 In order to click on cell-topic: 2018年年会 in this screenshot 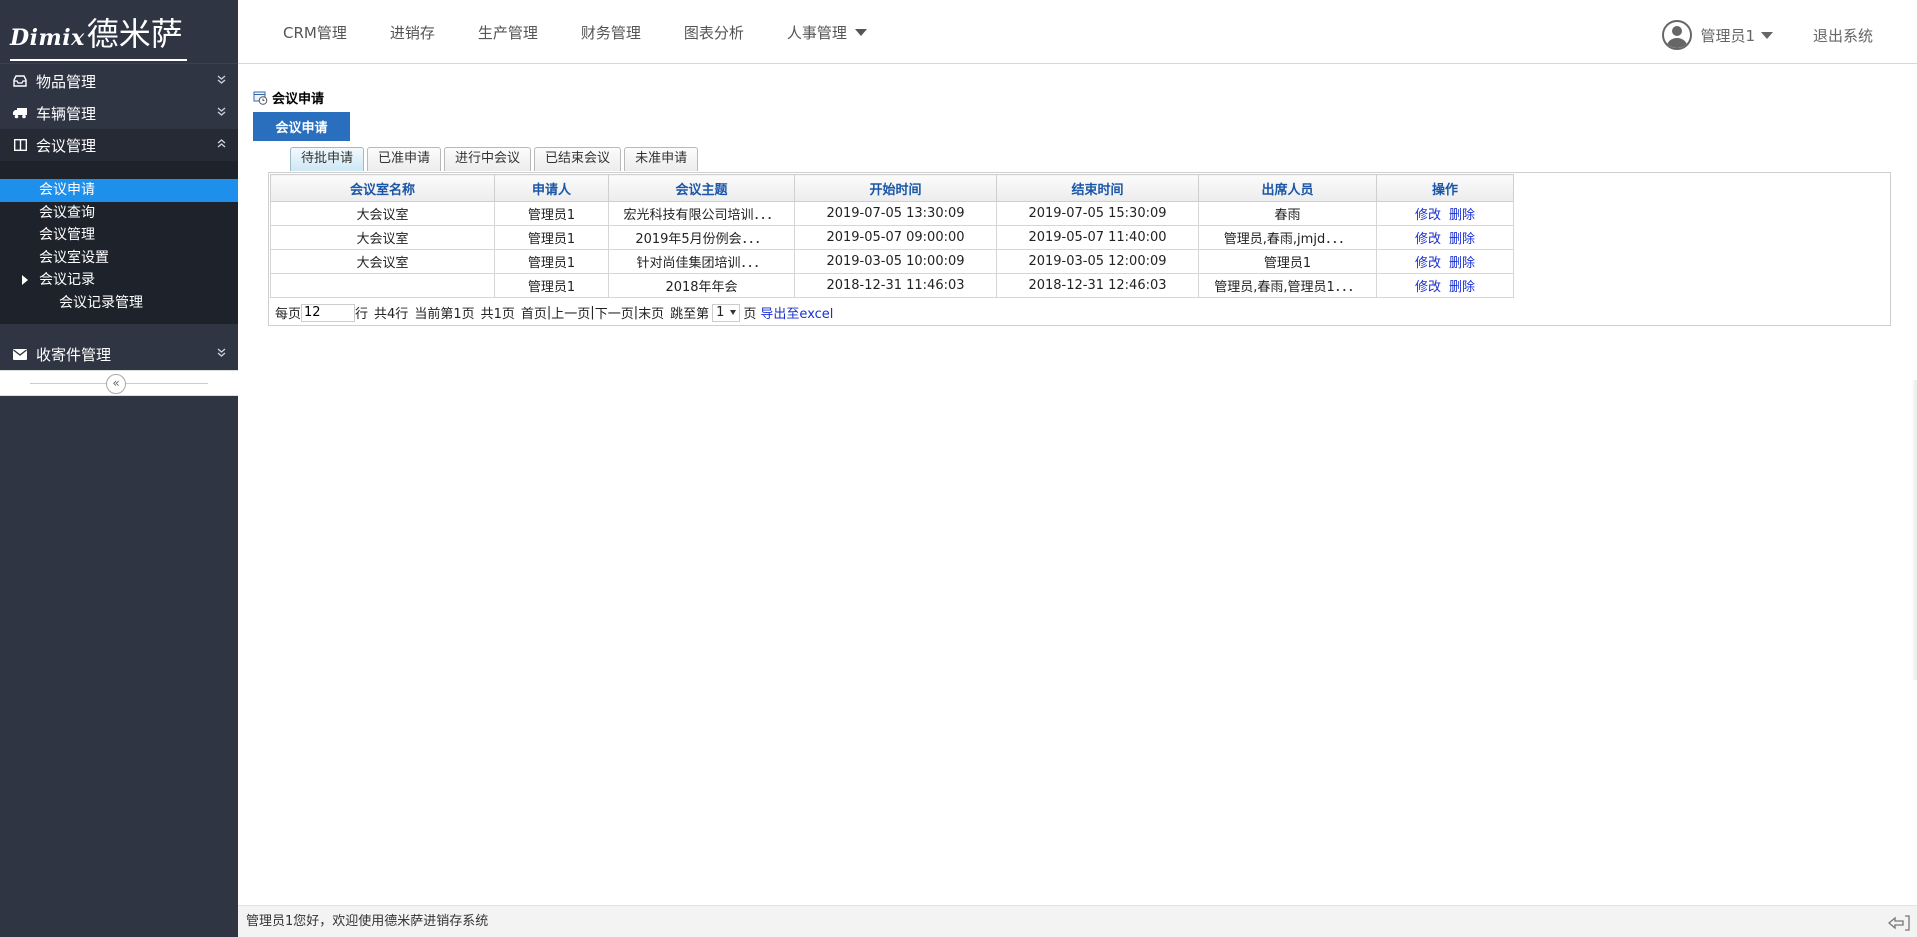, I will do `click(701, 285)`.